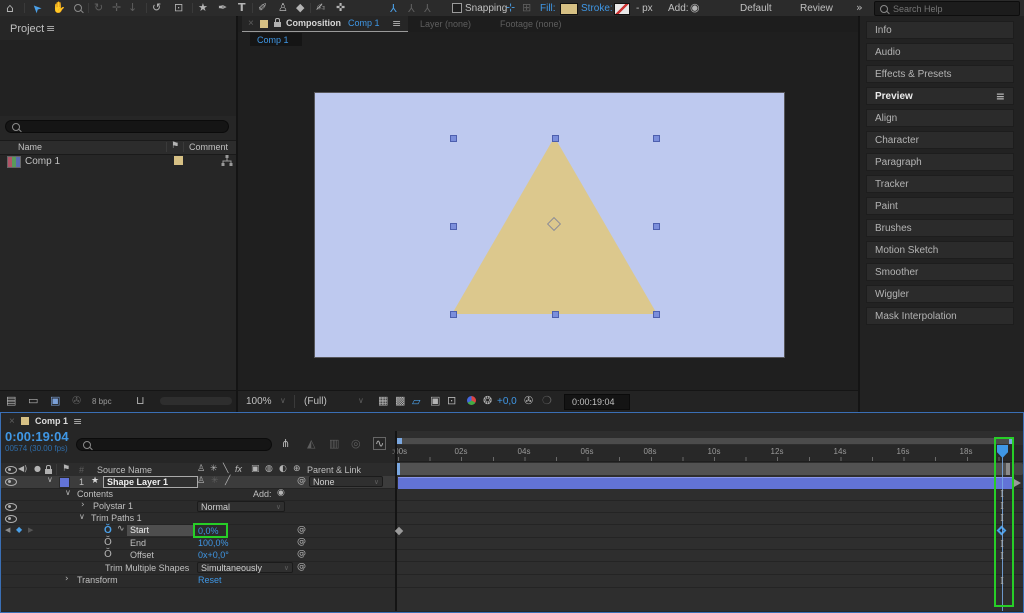 The height and width of the screenshot is (613, 1024). I want to click on new-folder-icon: ▭, so click(33, 400).